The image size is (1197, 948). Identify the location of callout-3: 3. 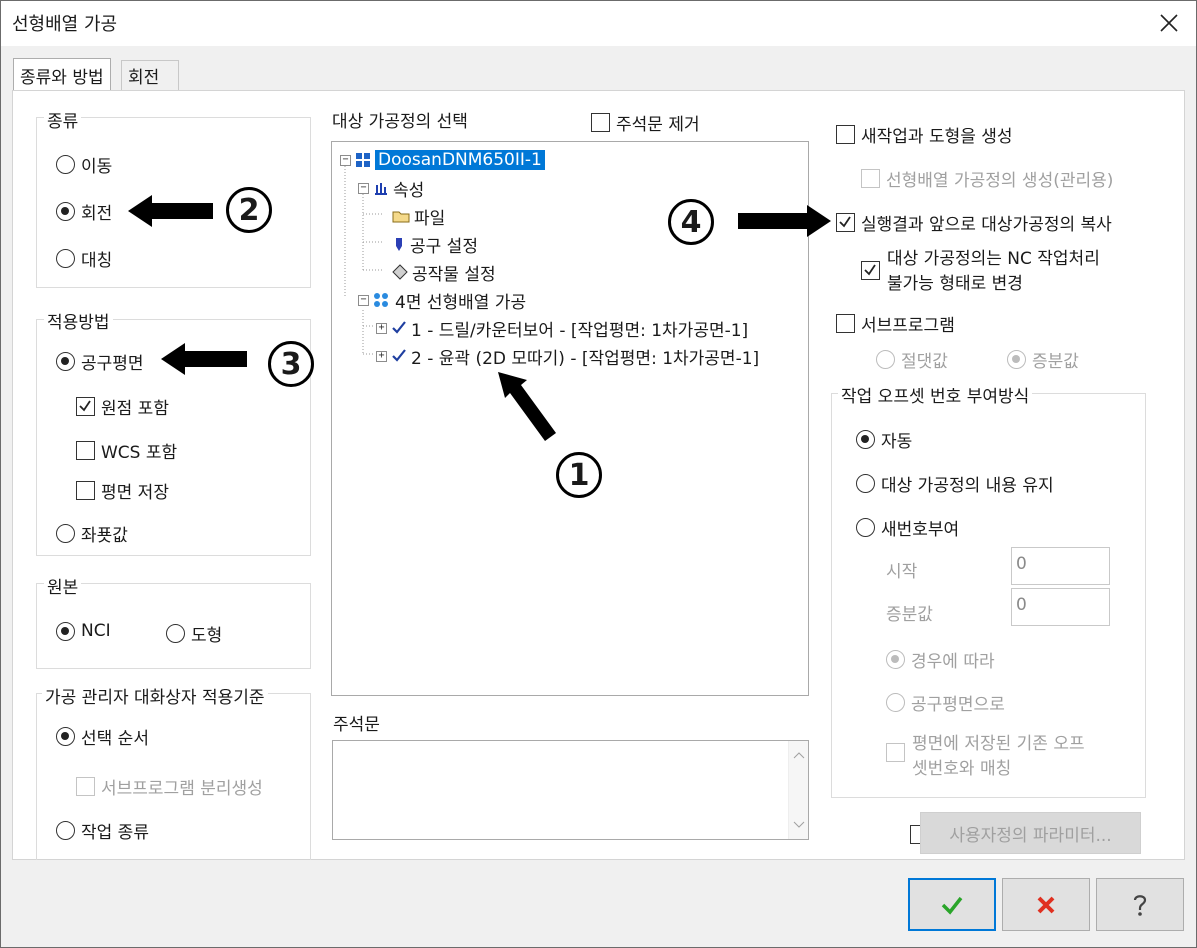
(291, 364).